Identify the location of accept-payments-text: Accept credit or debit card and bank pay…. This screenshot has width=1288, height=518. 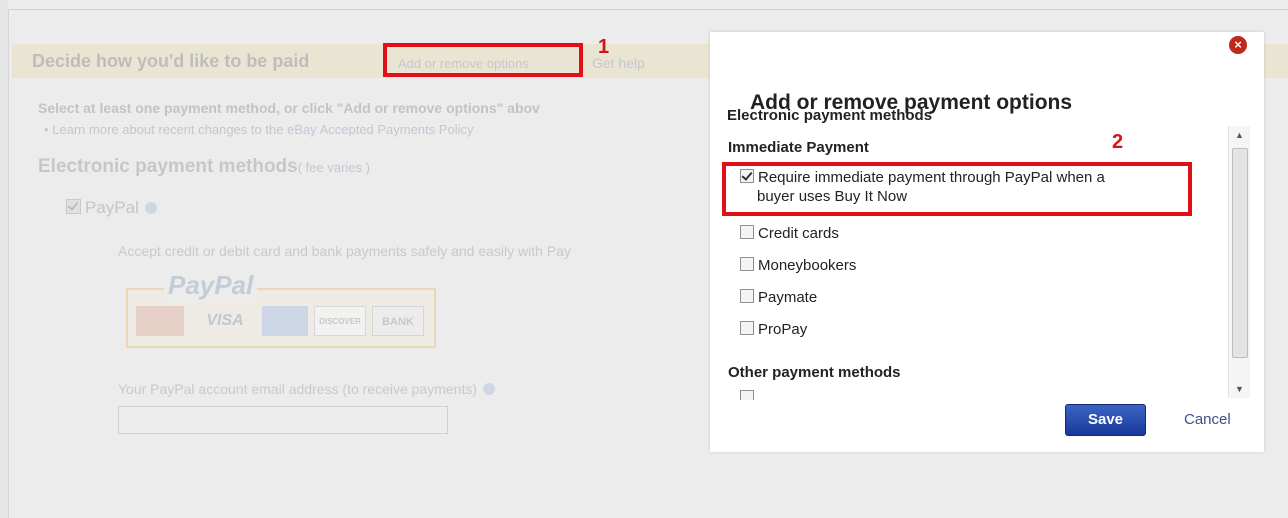
(344, 251).